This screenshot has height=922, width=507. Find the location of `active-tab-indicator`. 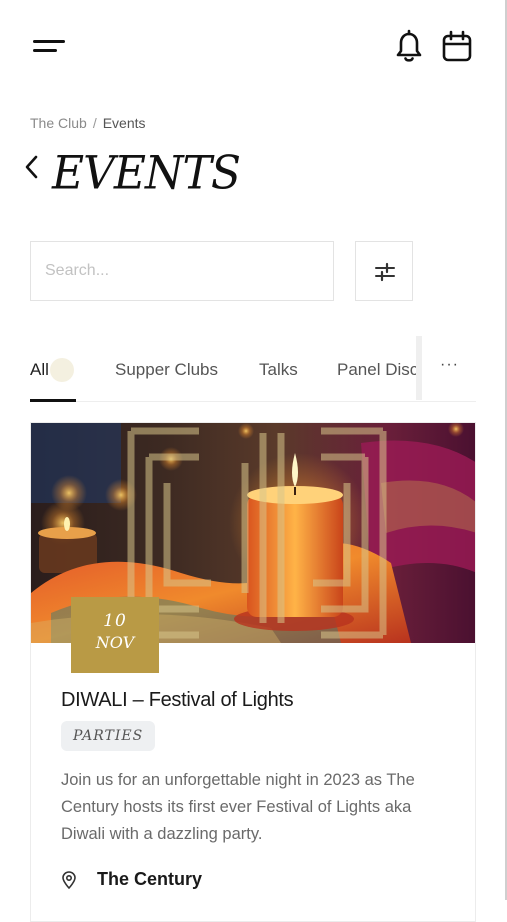

active-tab-indicator is located at coordinates (53, 400).